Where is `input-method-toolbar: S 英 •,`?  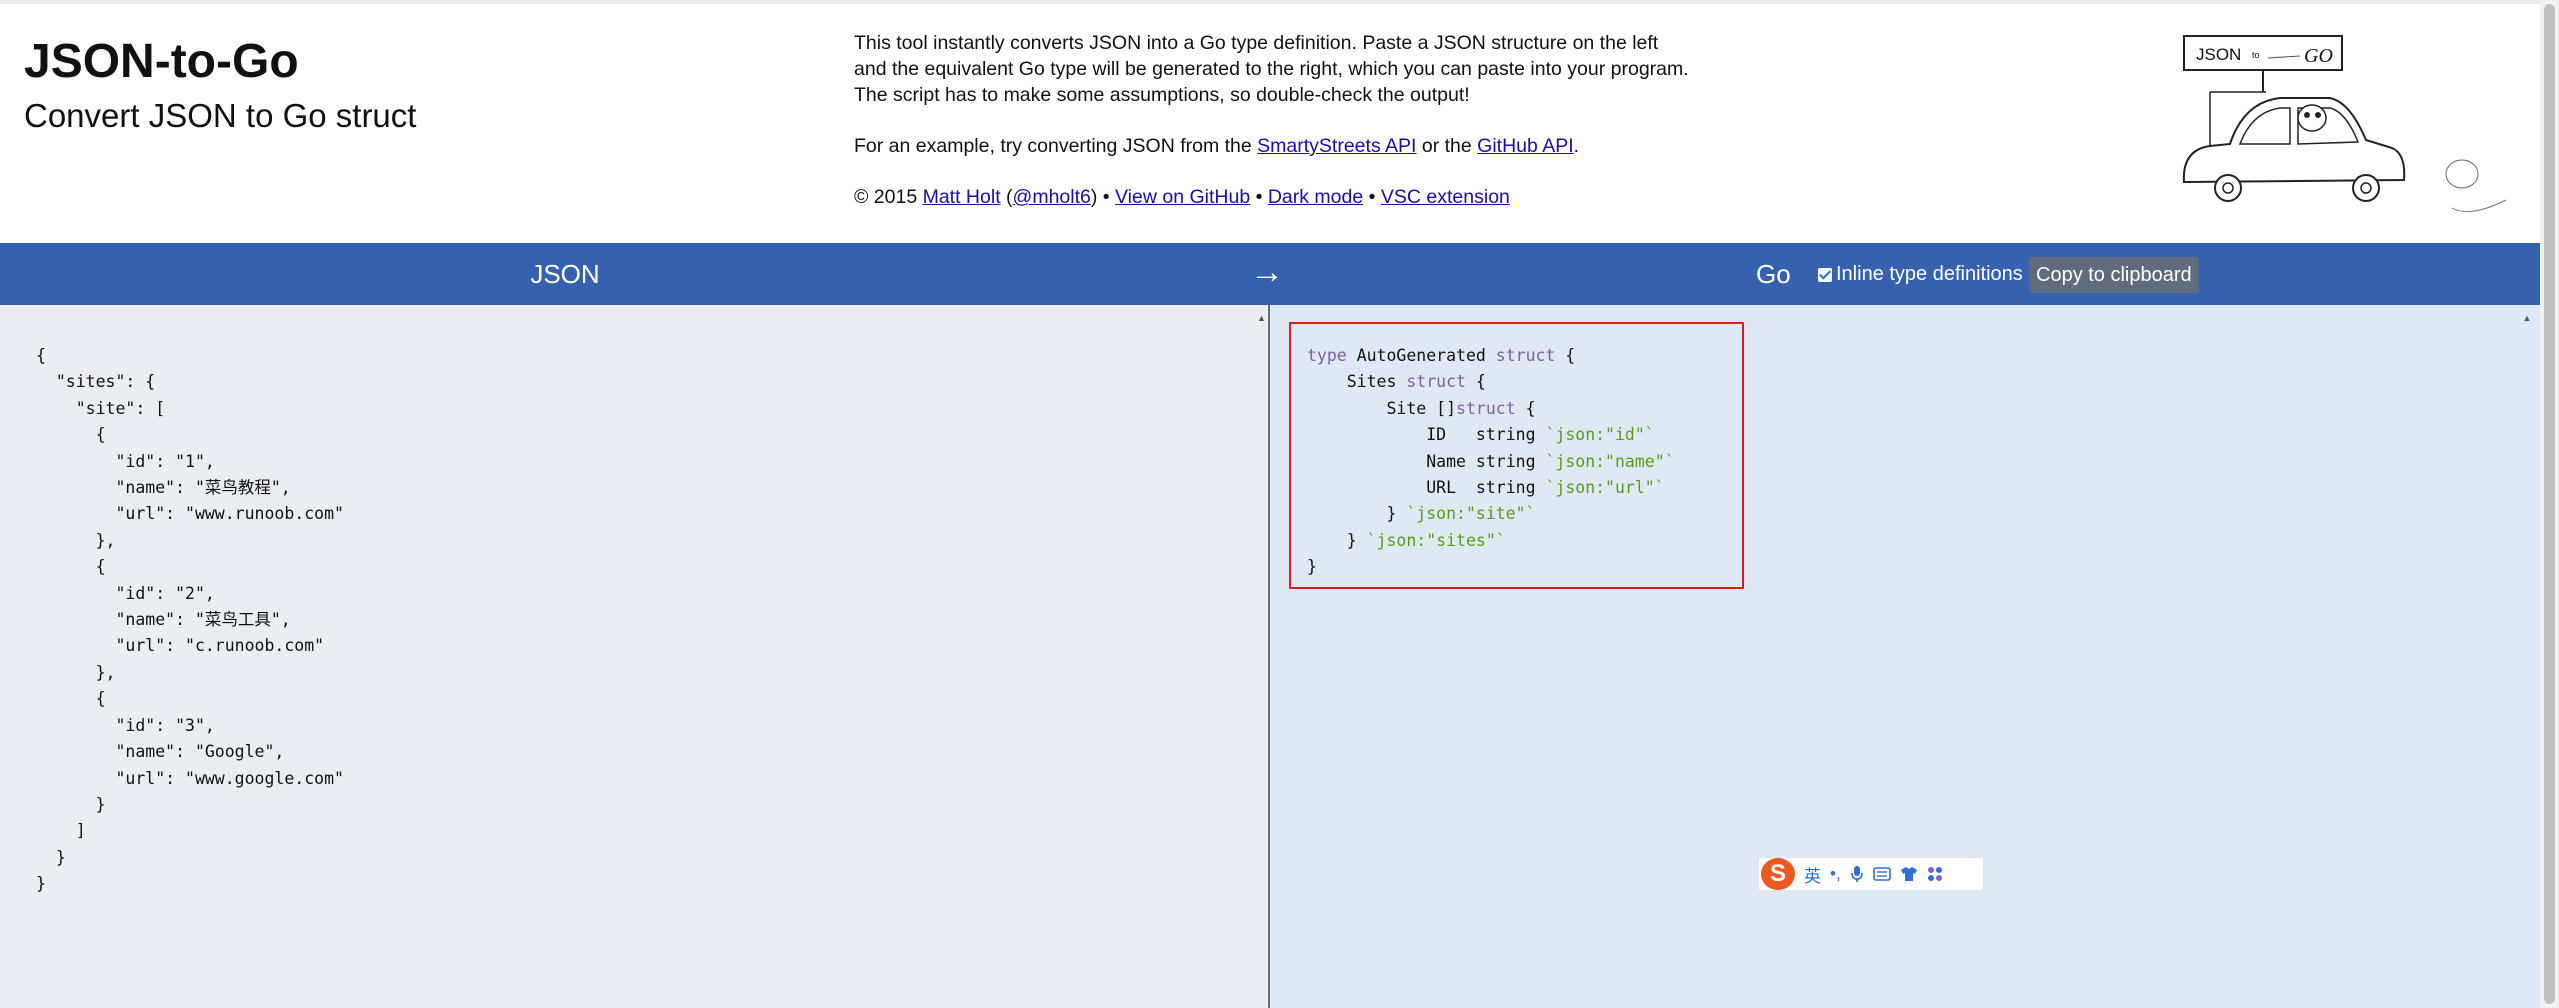
input-method-toolbar: S 英 •, is located at coordinates (1871, 874).